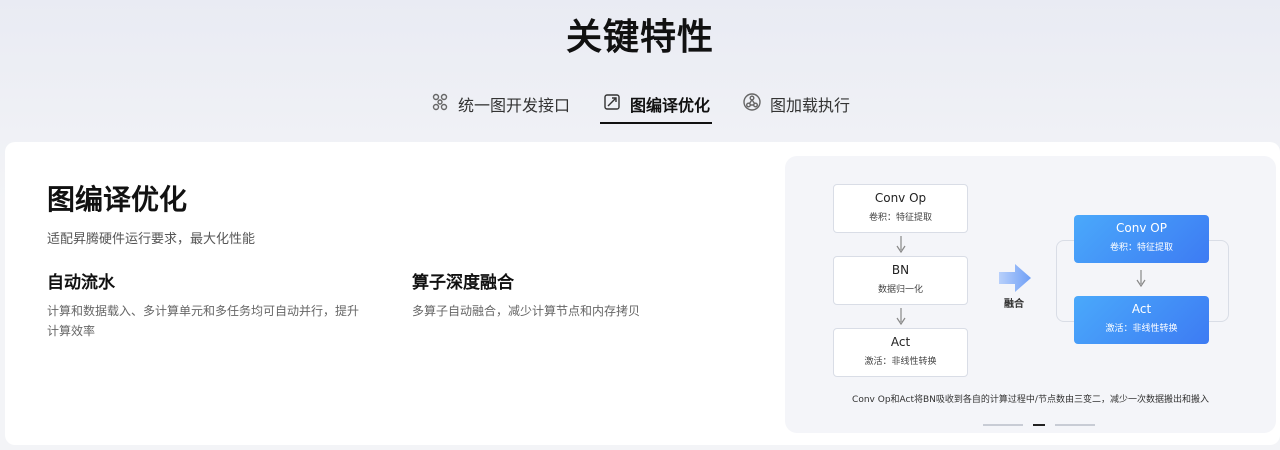  What do you see at coordinates (463, 283) in the screenshot?
I see `feature-title: 算子深度融合` at bounding box center [463, 283].